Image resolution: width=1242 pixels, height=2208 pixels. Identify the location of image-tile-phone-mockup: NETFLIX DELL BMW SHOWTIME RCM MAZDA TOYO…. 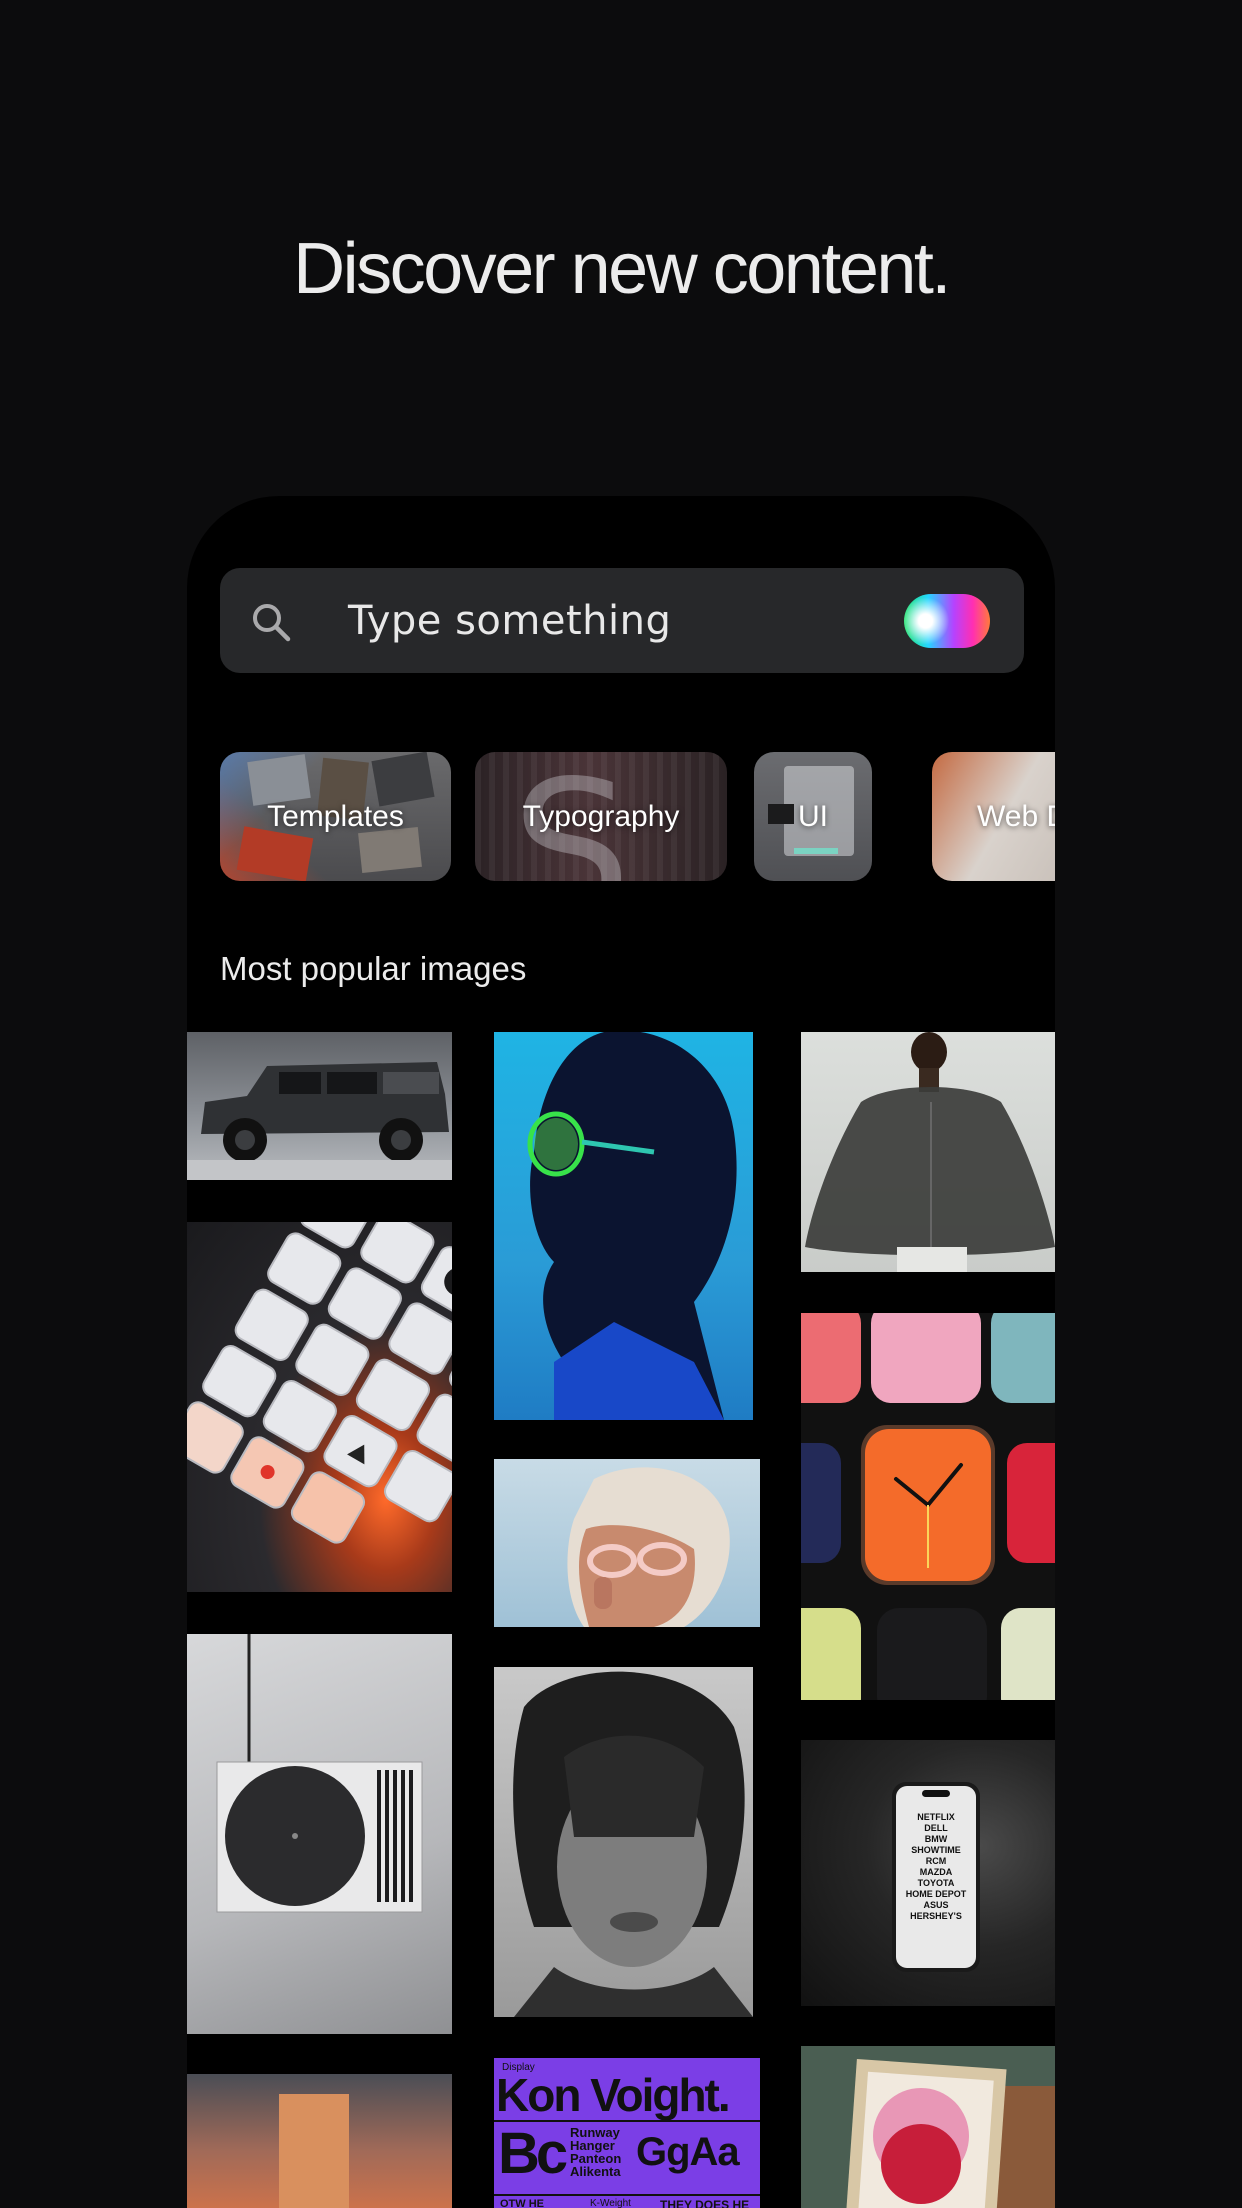
(928, 1873).